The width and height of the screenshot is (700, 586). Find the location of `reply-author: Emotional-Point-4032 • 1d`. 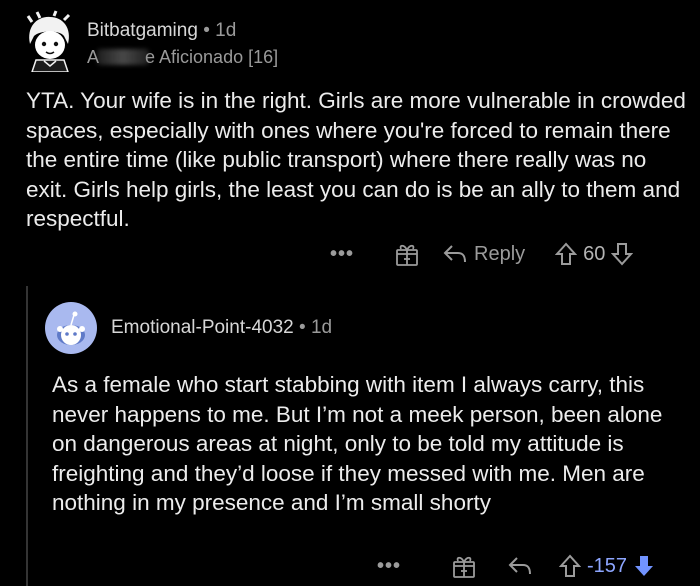

reply-author: Emotional-Point-4032 • 1d is located at coordinates (221, 328).